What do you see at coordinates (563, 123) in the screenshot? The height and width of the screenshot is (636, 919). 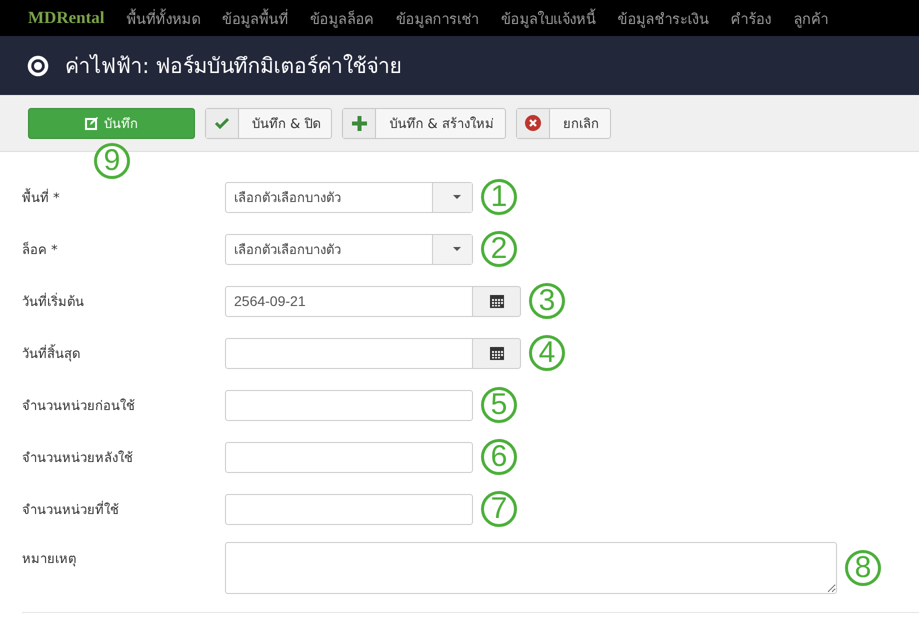 I see `cancel-button: ยกเลิก` at bounding box center [563, 123].